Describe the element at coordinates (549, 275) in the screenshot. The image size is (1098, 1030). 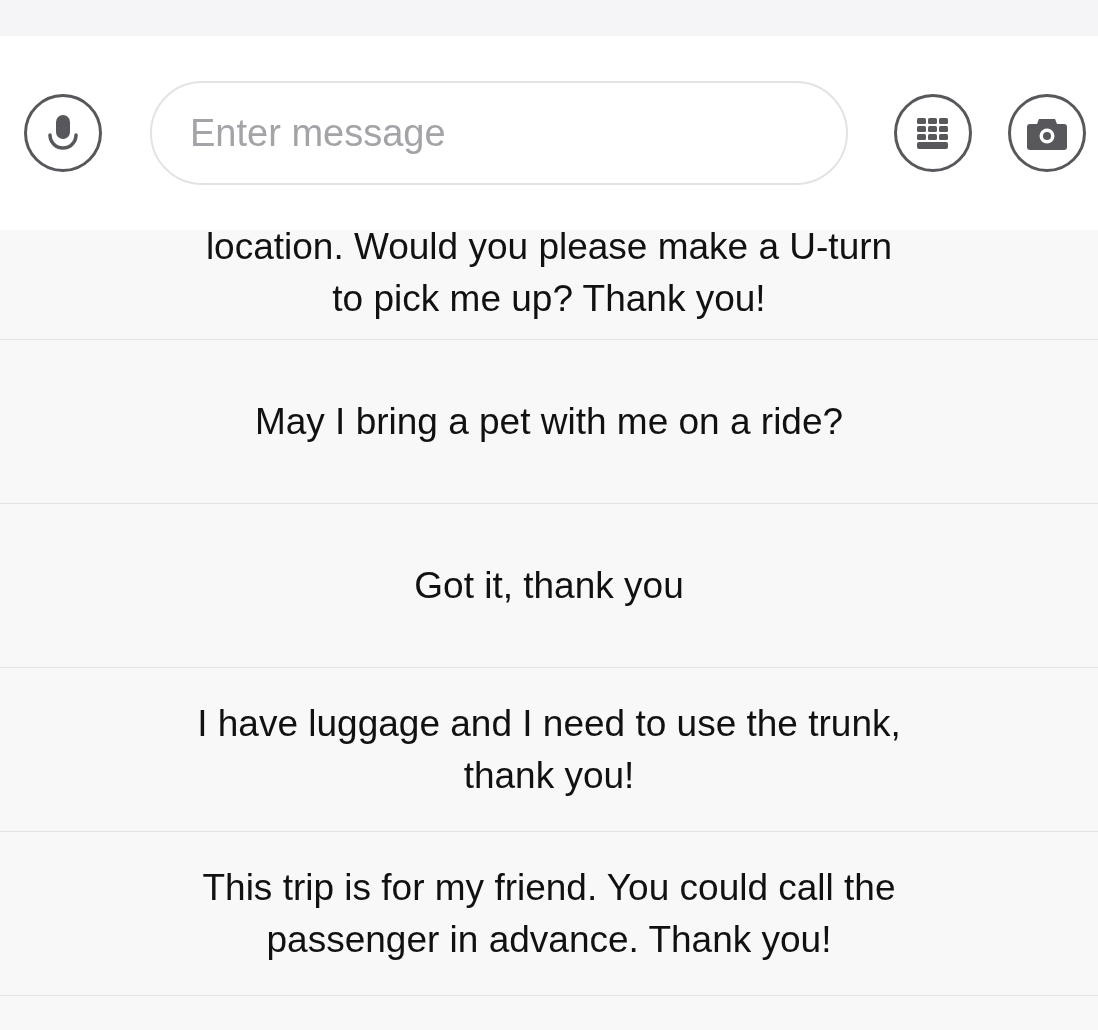
I see `quick-reply-text: location. Would you please make a U-turn to pick me up? Thank you!` at that location.